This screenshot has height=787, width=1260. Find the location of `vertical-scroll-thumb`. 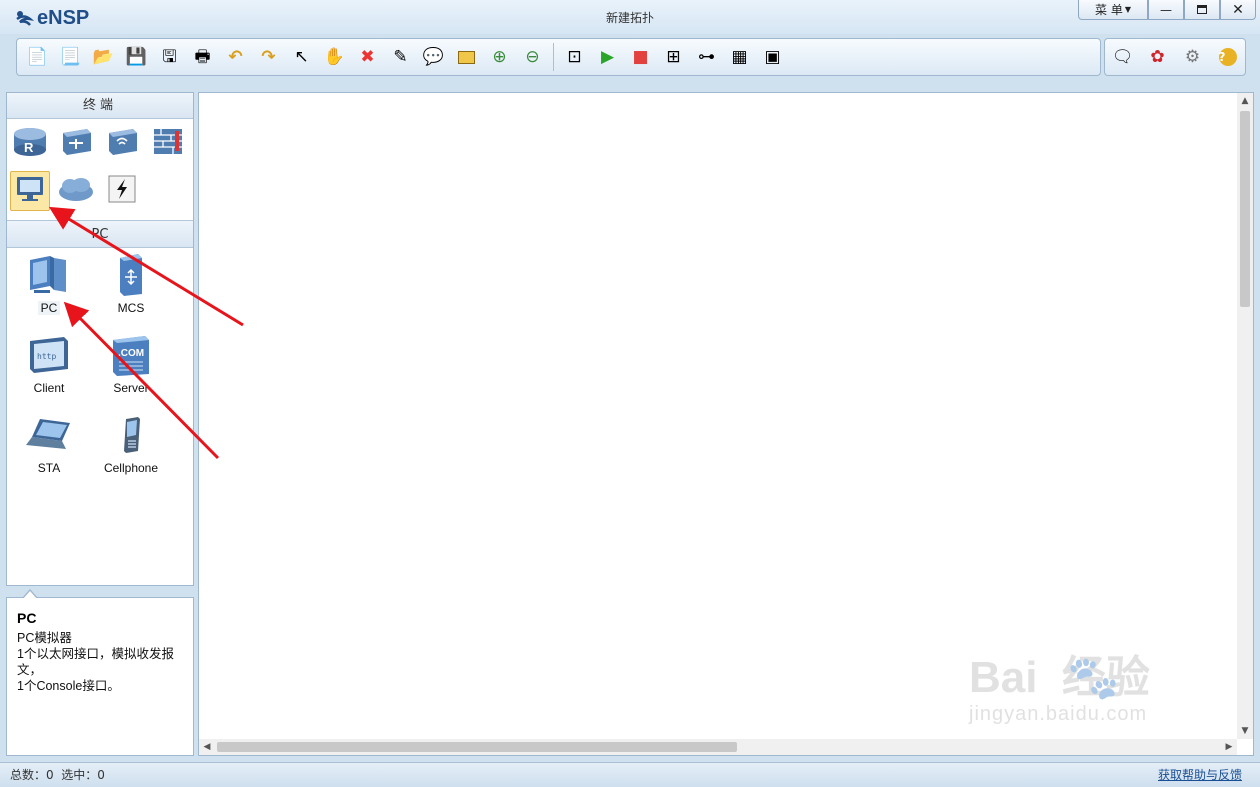

vertical-scroll-thumb is located at coordinates (1245, 209).